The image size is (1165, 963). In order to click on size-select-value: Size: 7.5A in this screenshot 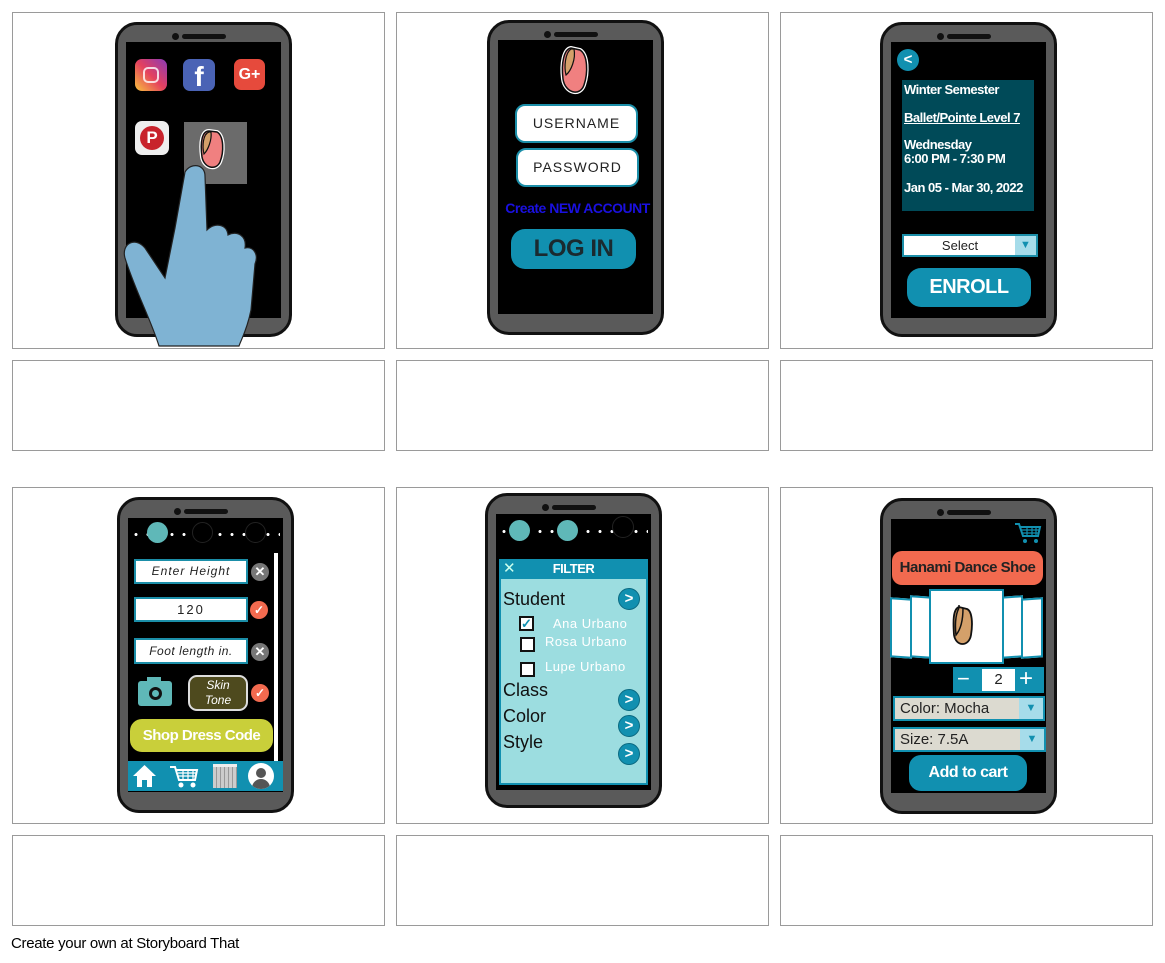, I will do `click(934, 739)`.